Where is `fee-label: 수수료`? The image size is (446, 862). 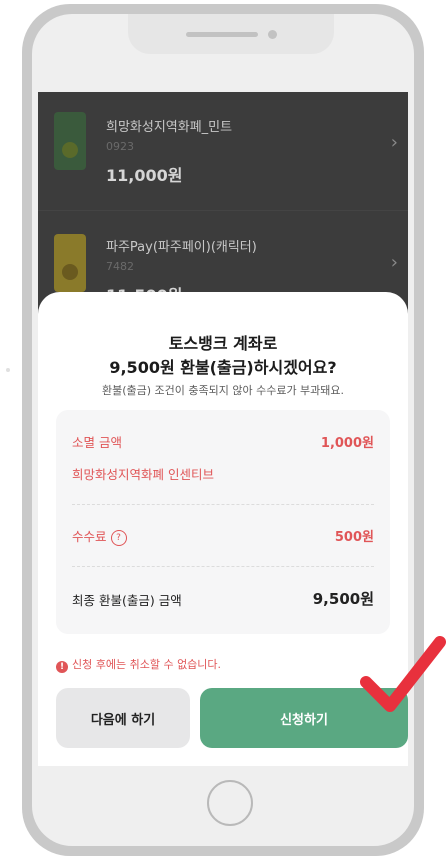 fee-label: 수수료 is located at coordinates (89, 536).